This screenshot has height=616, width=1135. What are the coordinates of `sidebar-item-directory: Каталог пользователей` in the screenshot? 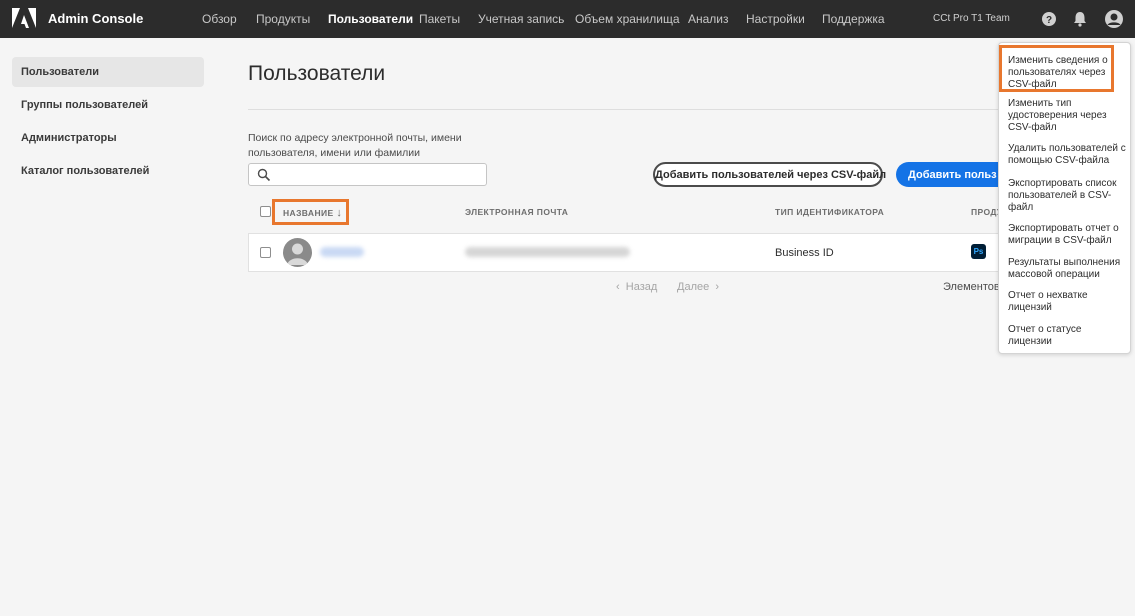 It's located at (108, 171).